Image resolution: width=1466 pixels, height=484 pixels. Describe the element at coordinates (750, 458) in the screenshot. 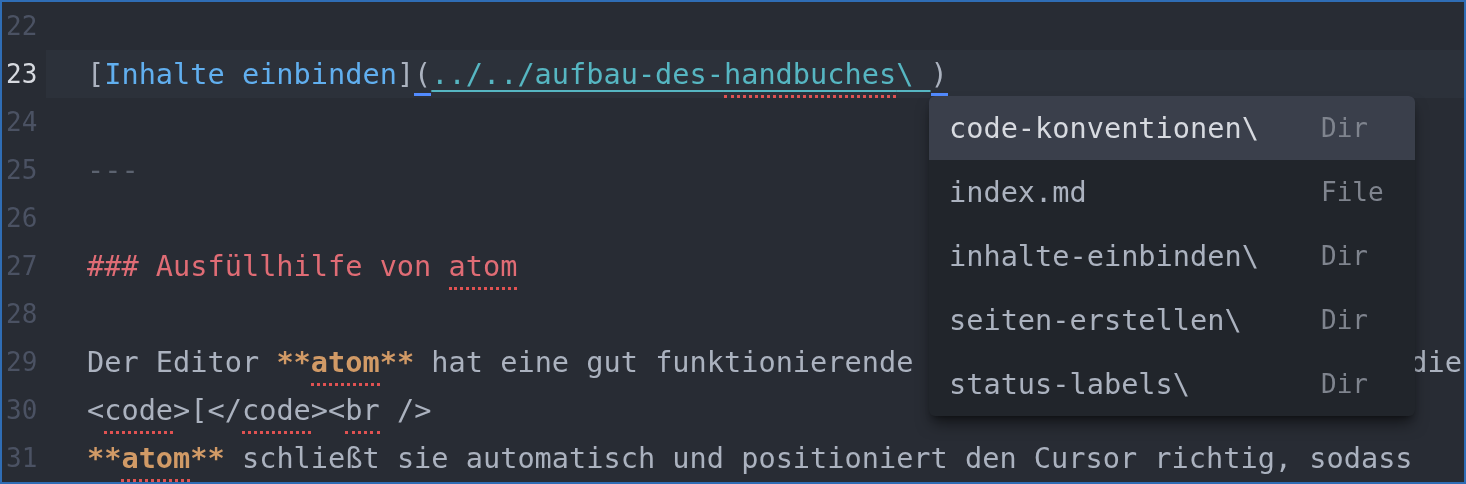

I see `code-line: **atom** schließt sie automatisch und positioniert den Cursor richtig, sodass` at that location.